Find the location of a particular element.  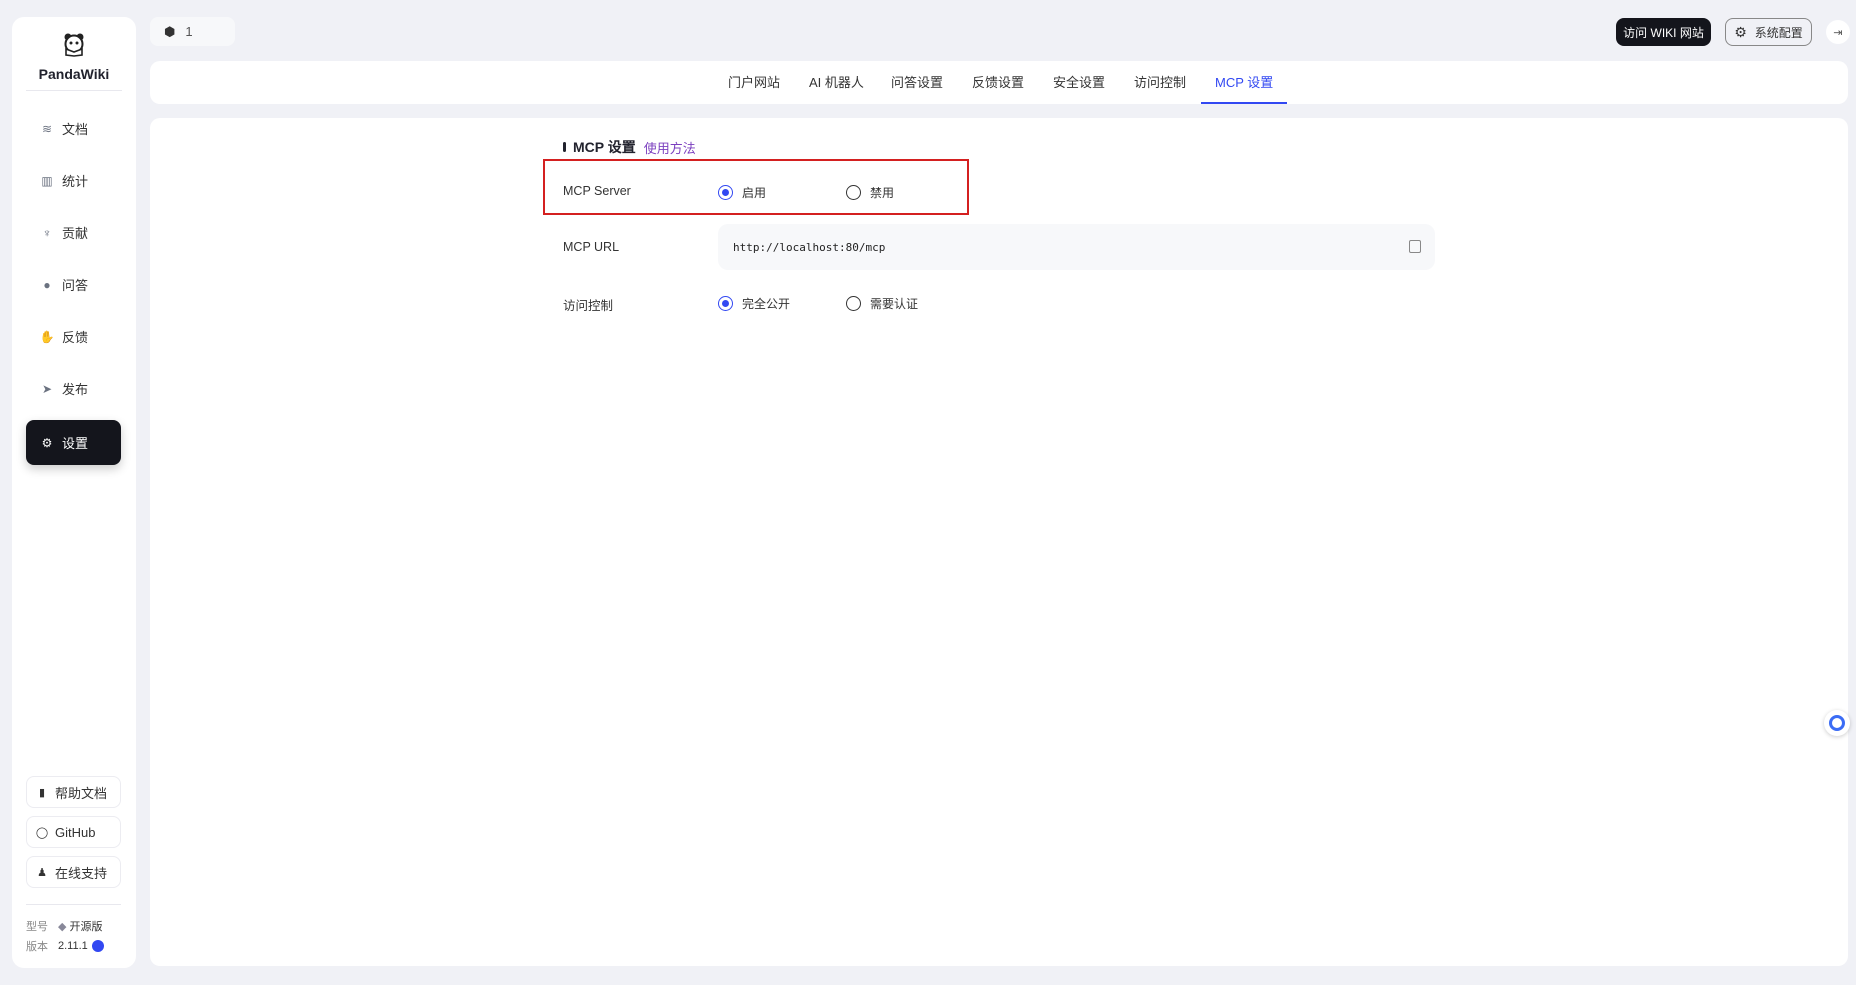

tab-mcp-settings: MCP 设置 is located at coordinates (1244, 82).